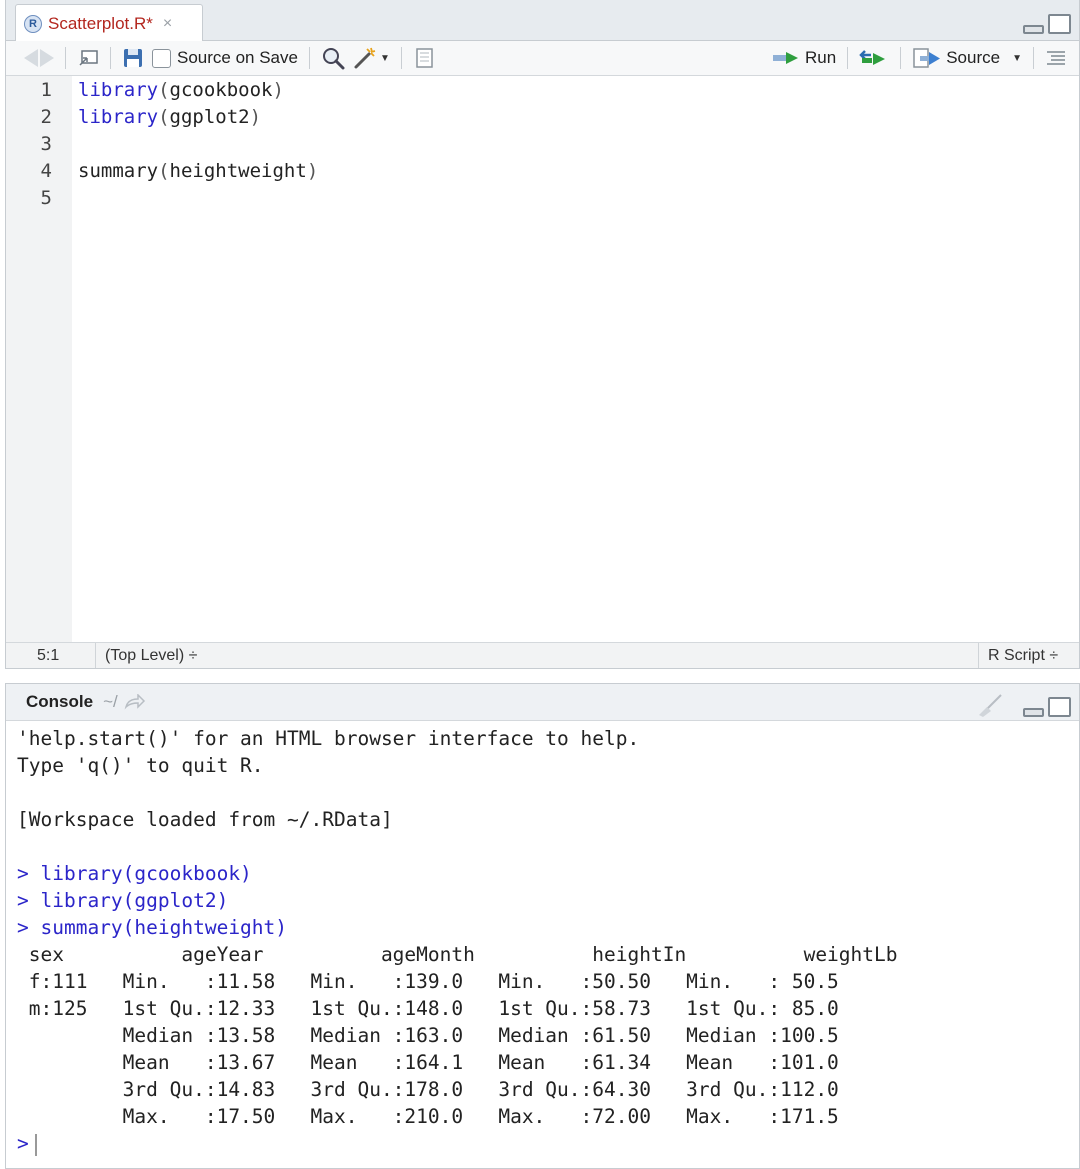 Image resolution: width=1080 pixels, height=1169 pixels. Describe the element at coordinates (973, 57) in the screenshot. I see `source-label: Source` at that location.